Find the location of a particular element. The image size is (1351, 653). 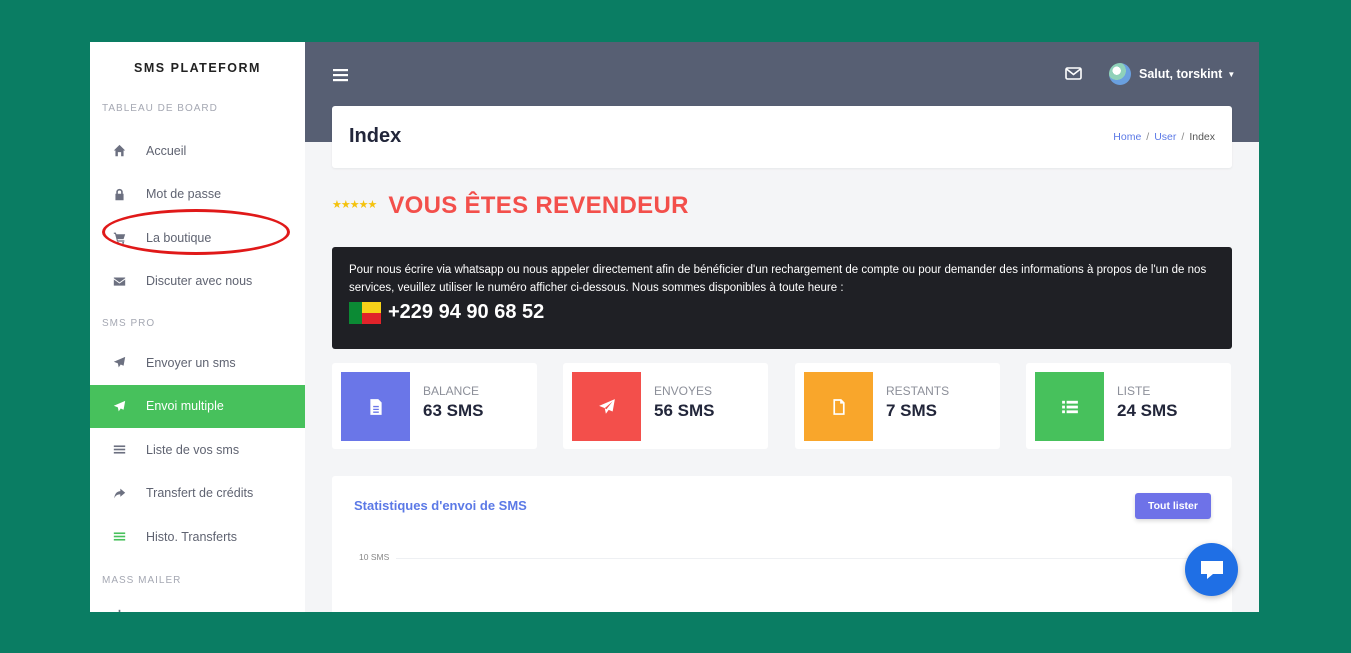

sidebar-item-partial is located at coordinates (197, 603).